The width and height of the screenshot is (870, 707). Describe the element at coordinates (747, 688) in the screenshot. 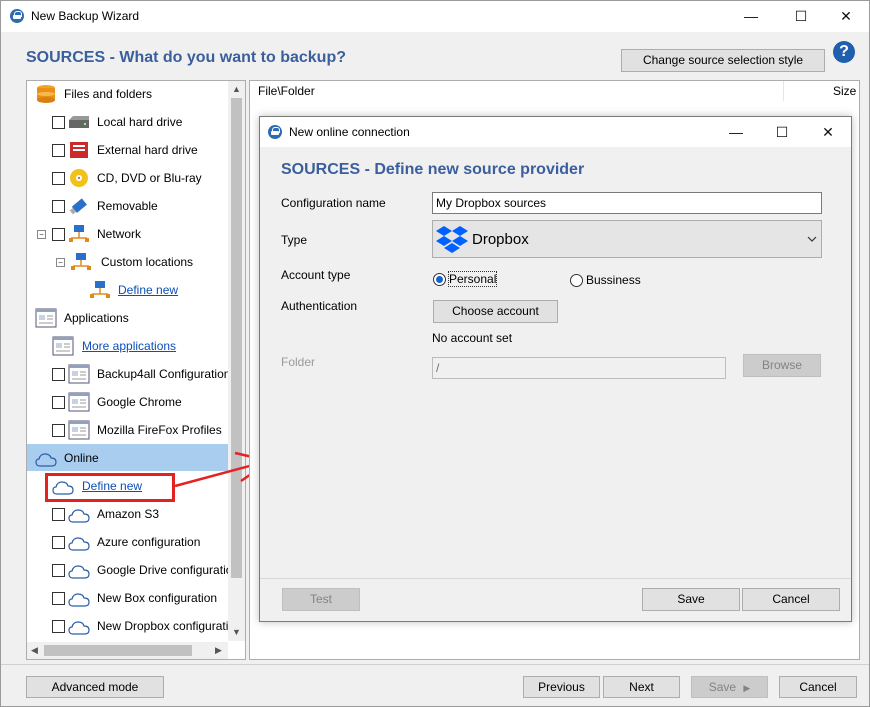

I see `chevron-right-icon: ▶` at that location.